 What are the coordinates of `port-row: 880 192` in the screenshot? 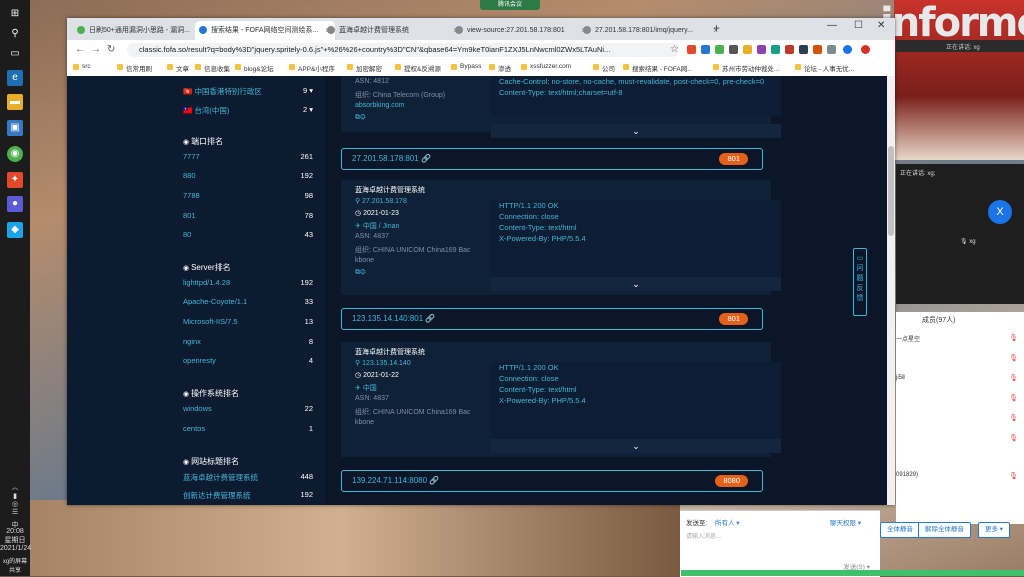 It's located at (248, 175).